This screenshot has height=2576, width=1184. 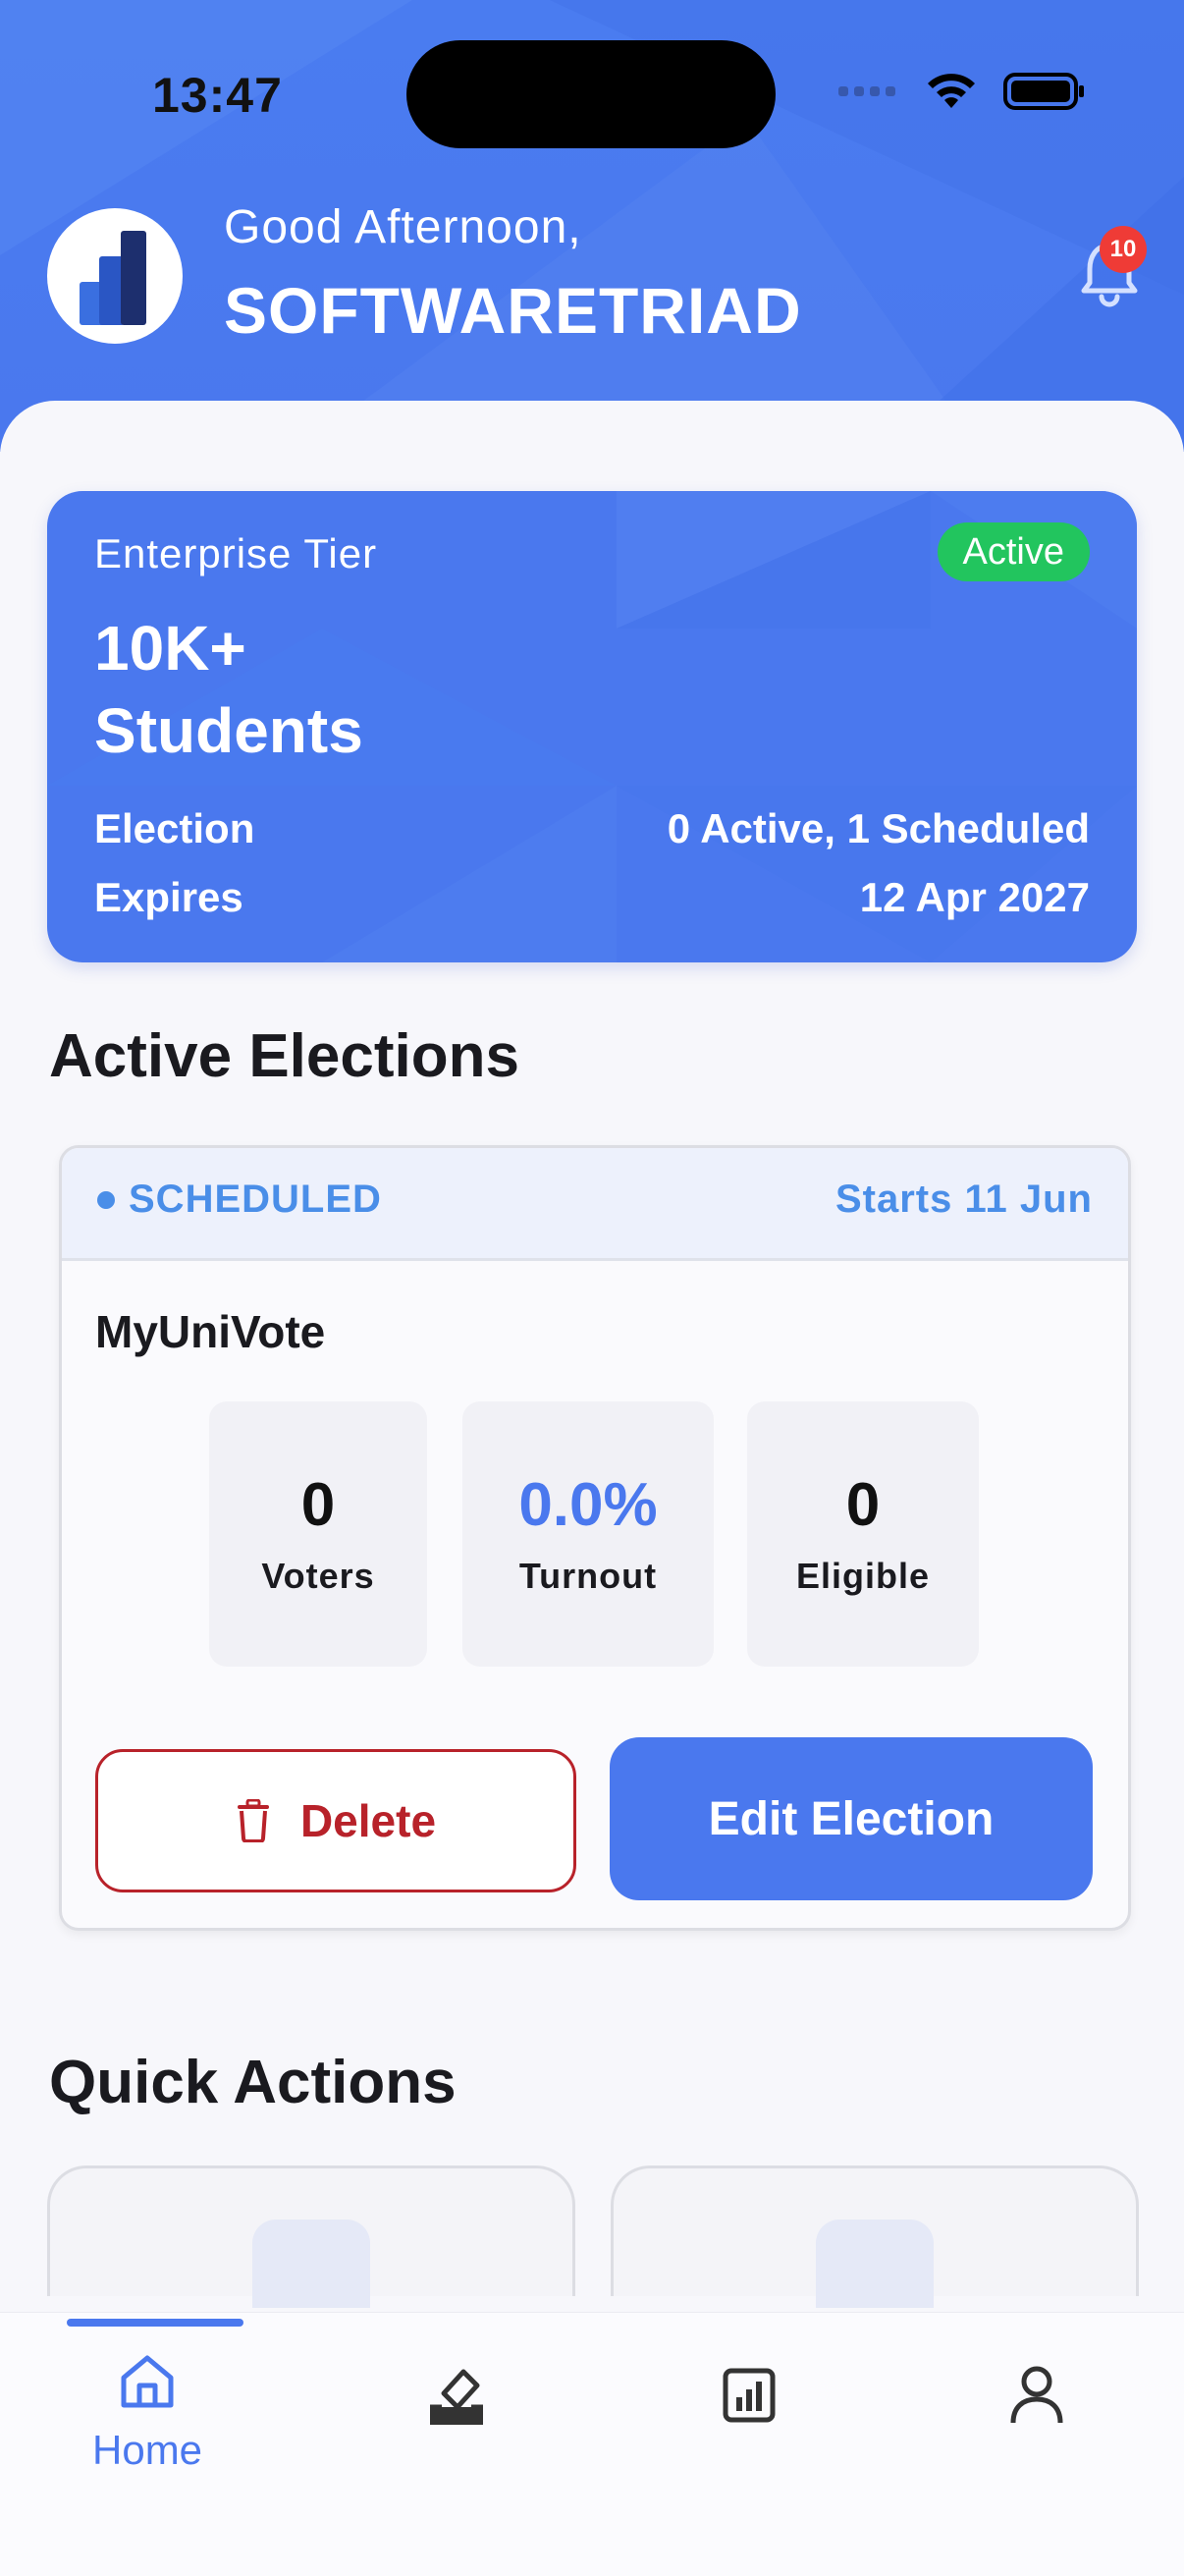 What do you see at coordinates (875, 2264) in the screenshot?
I see `quick-action-2-icon` at bounding box center [875, 2264].